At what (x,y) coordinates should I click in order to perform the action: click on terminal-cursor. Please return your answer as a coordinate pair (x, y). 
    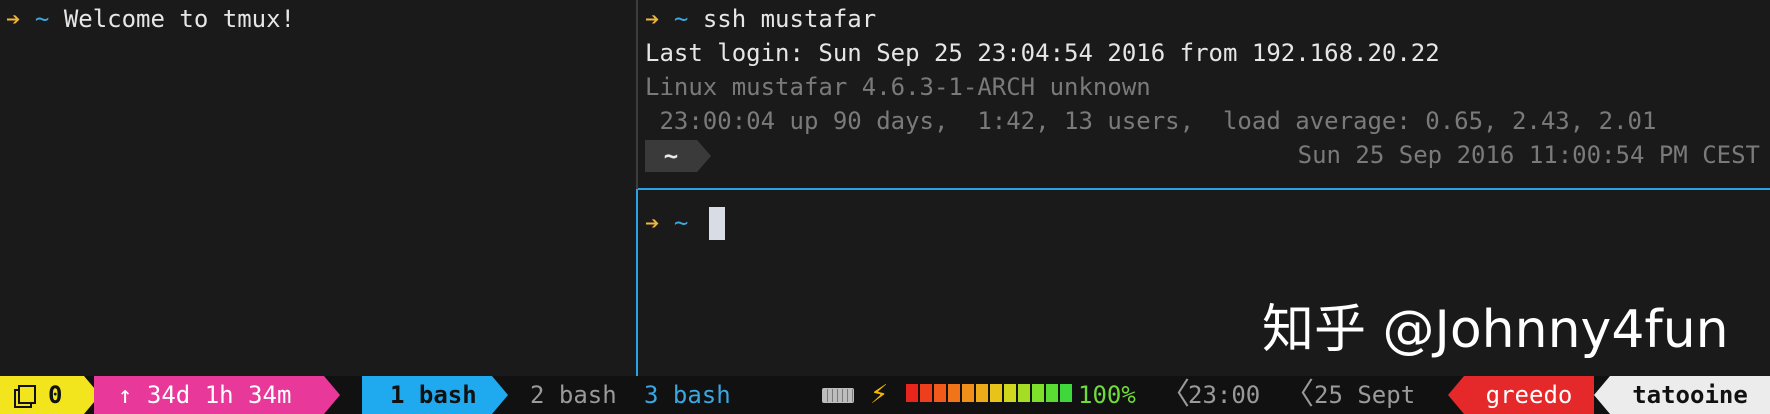
    Looking at the image, I should click on (717, 223).